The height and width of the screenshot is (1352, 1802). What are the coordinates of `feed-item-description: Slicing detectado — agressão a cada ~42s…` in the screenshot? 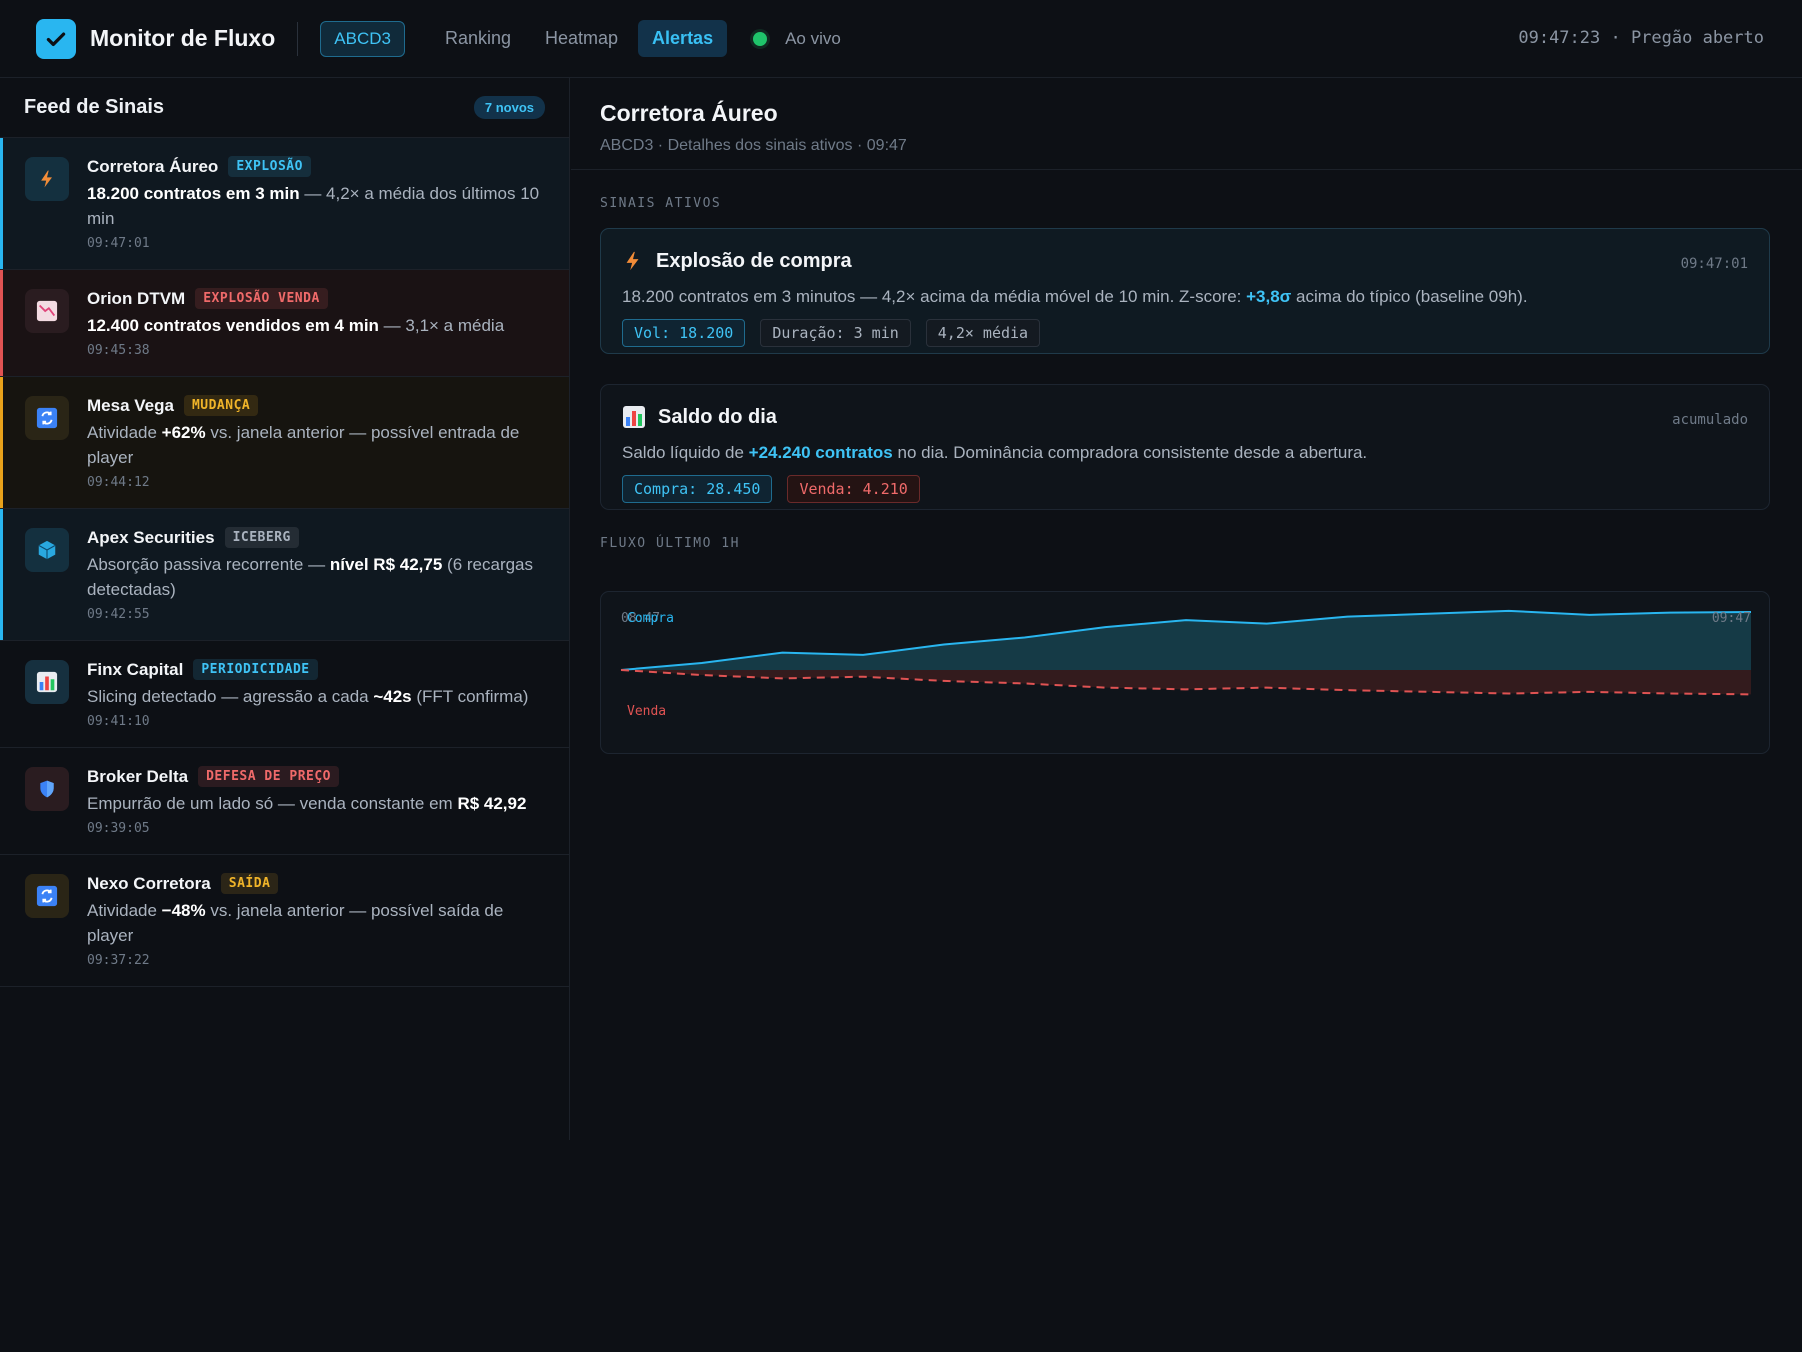 It's located at (308, 696).